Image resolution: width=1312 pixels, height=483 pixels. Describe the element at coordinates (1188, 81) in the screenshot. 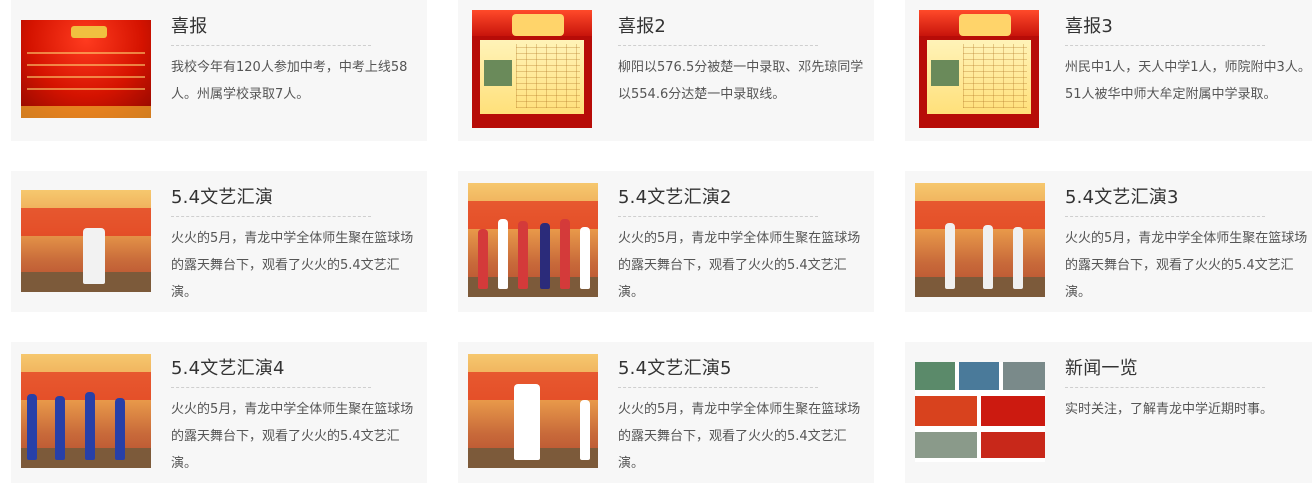

I see `card-description: 州民中1人，天人中学1人，师院附中3人。51人被华中师大牟定附属中学录取。` at that location.